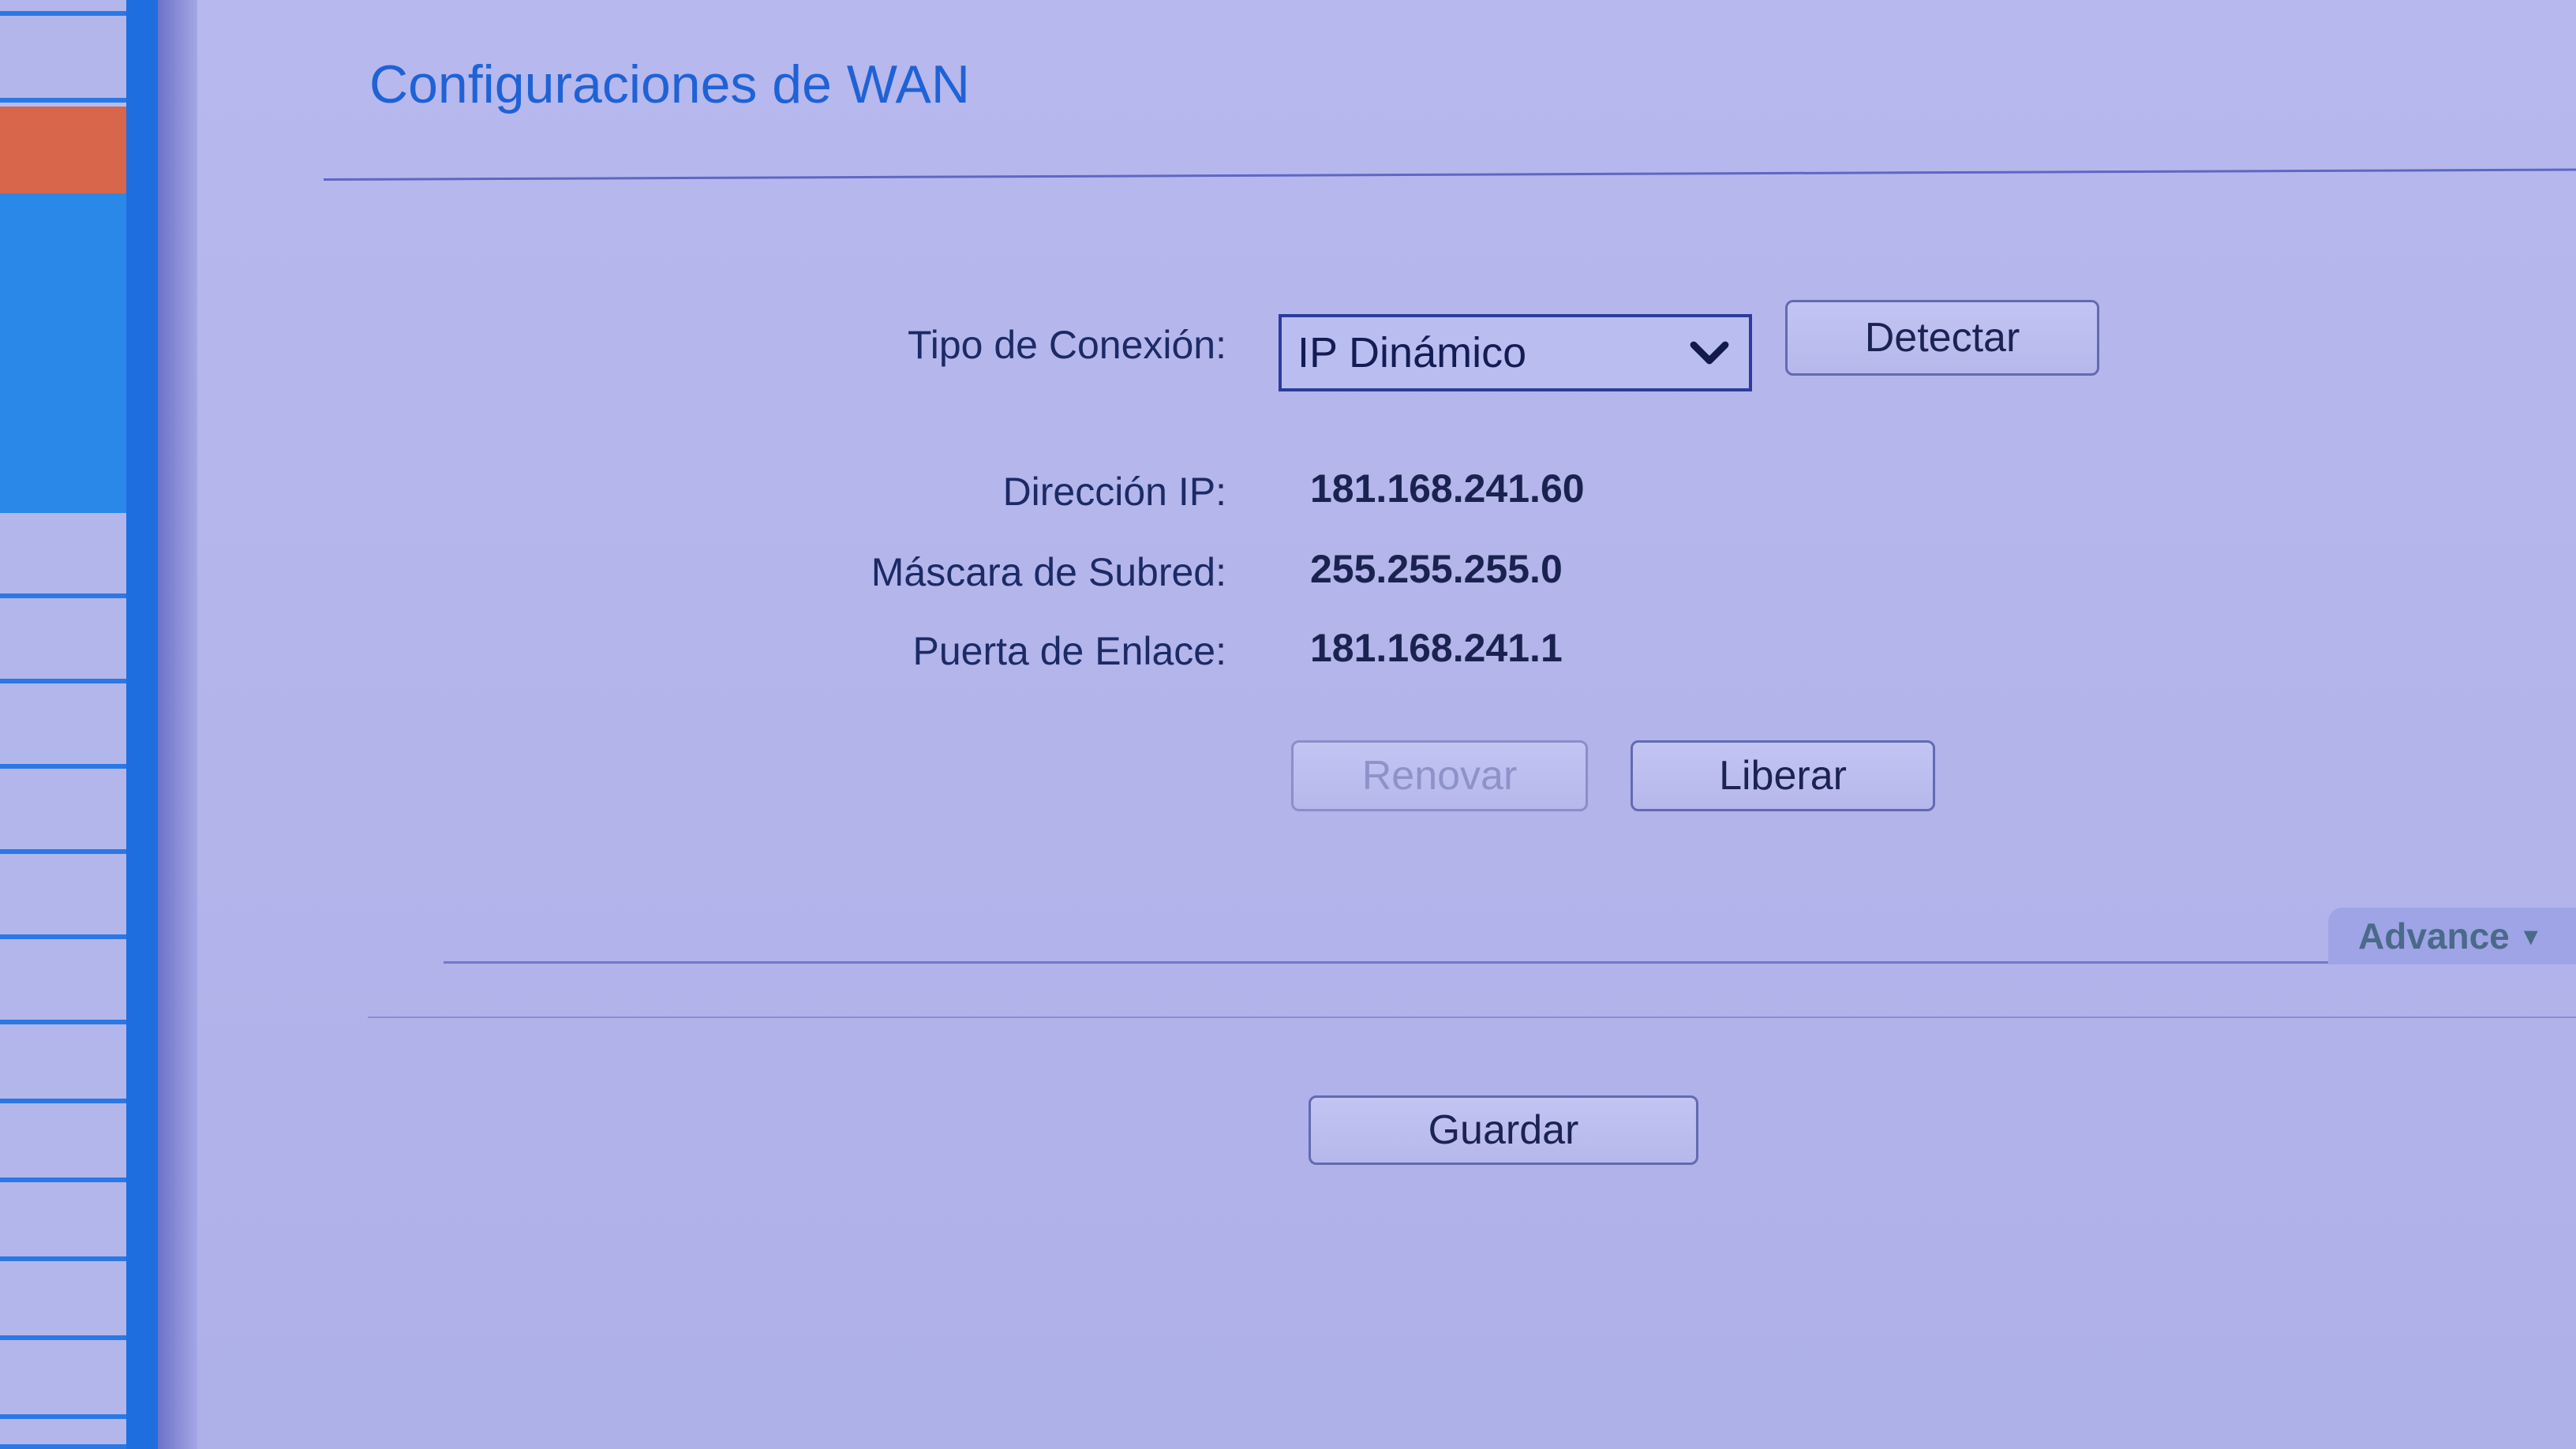  What do you see at coordinates (669, 84) in the screenshot?
I see `page-title: Configuraciones de WAN` at bounding box center [669, 84].